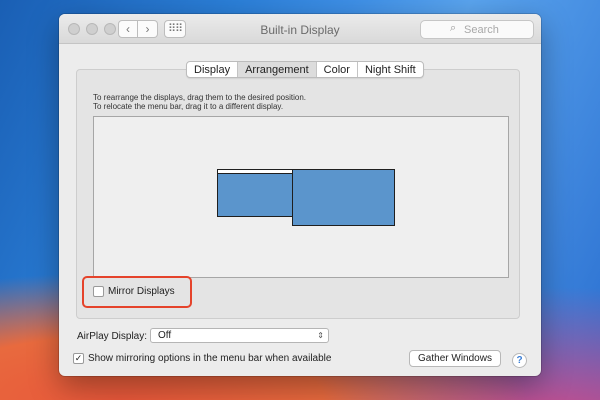 This screenshot has height=400, width=600. Describe the element at coordinates (165, 335) in the screenshot. I see `airplay-display-value: Off` at that location.